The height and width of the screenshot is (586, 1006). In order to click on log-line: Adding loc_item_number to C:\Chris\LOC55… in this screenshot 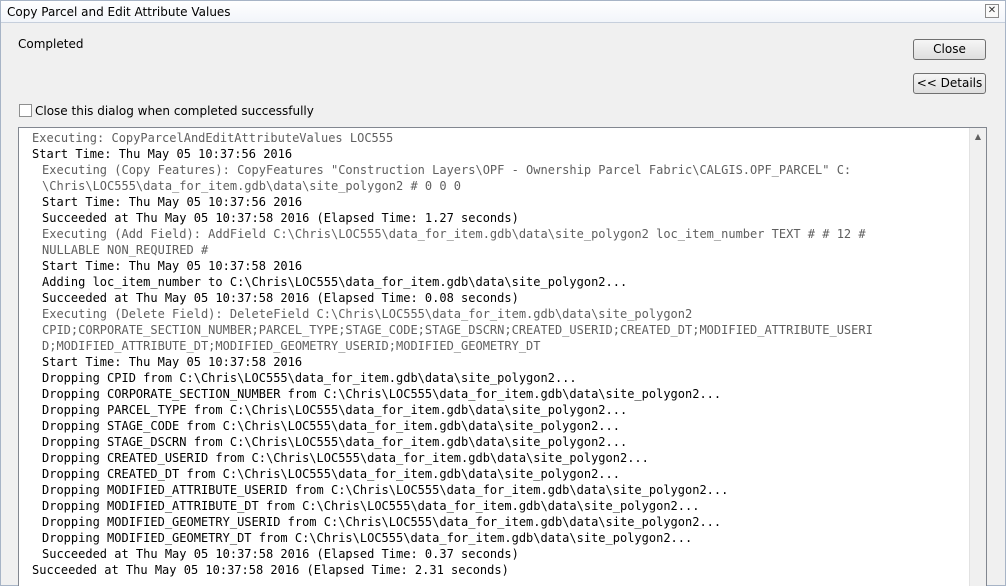, I will do `click(335, 282)`.